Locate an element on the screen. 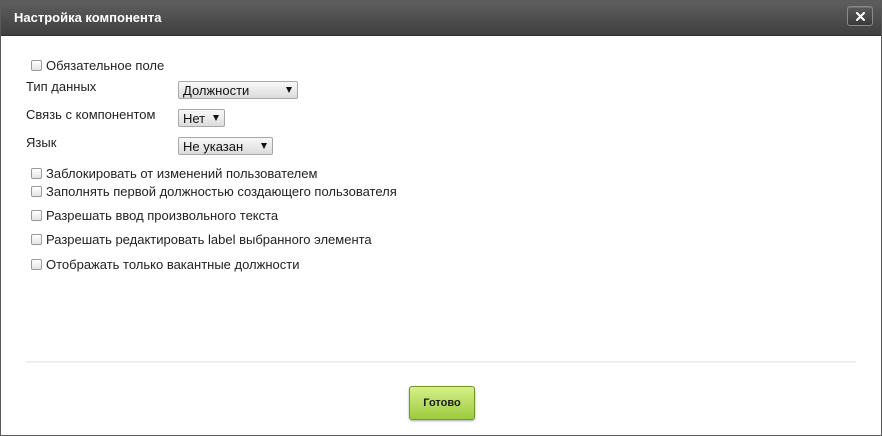 The width and height of the screenshot is (882, 436). option-free-text-checkbox is located at coordinates (36, 215).